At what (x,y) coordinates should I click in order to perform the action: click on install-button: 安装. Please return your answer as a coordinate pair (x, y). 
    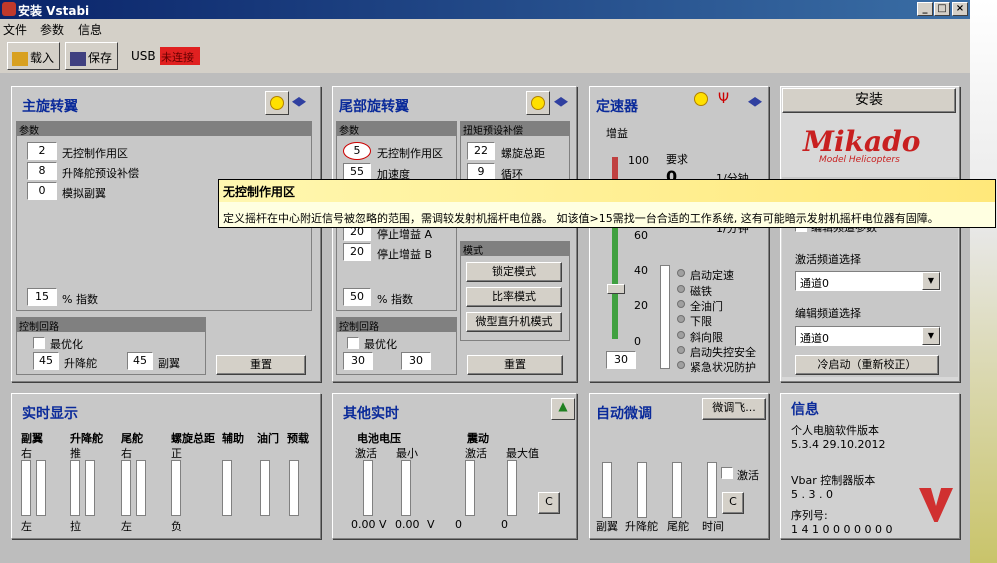
    Looking at the image, I should click on (869, 100).